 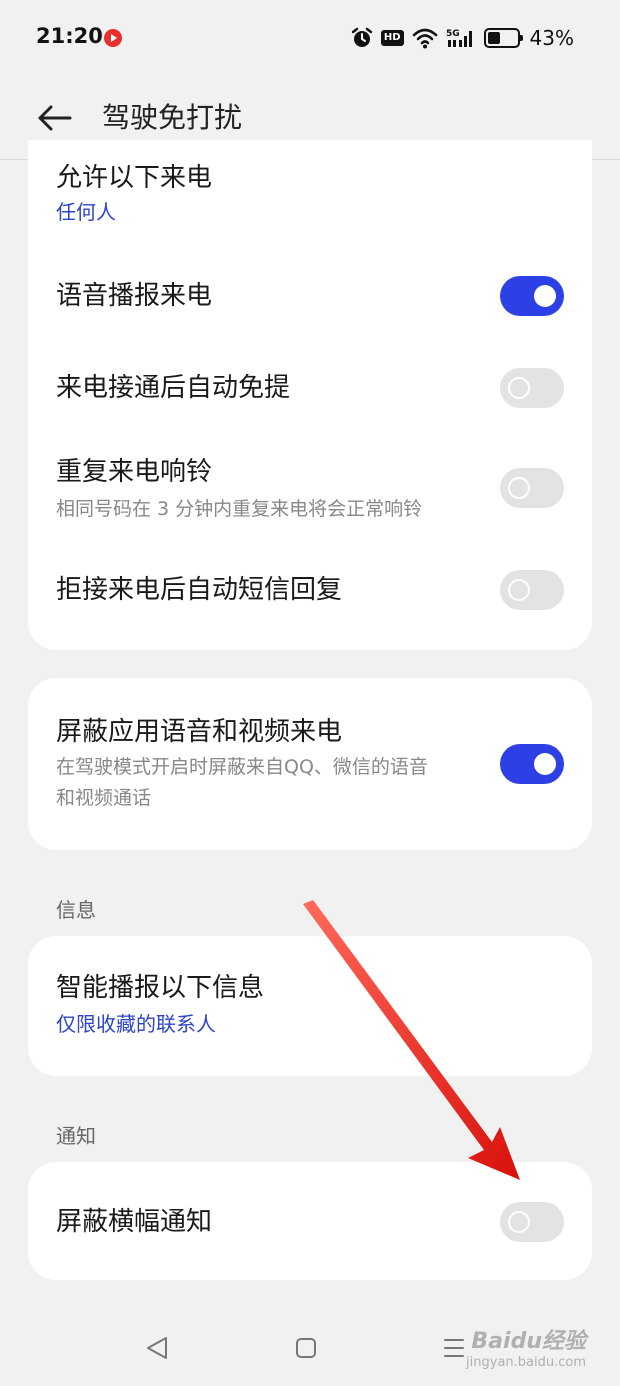 I want to click on block-banner-toggle, so click(x=532, y=1222).